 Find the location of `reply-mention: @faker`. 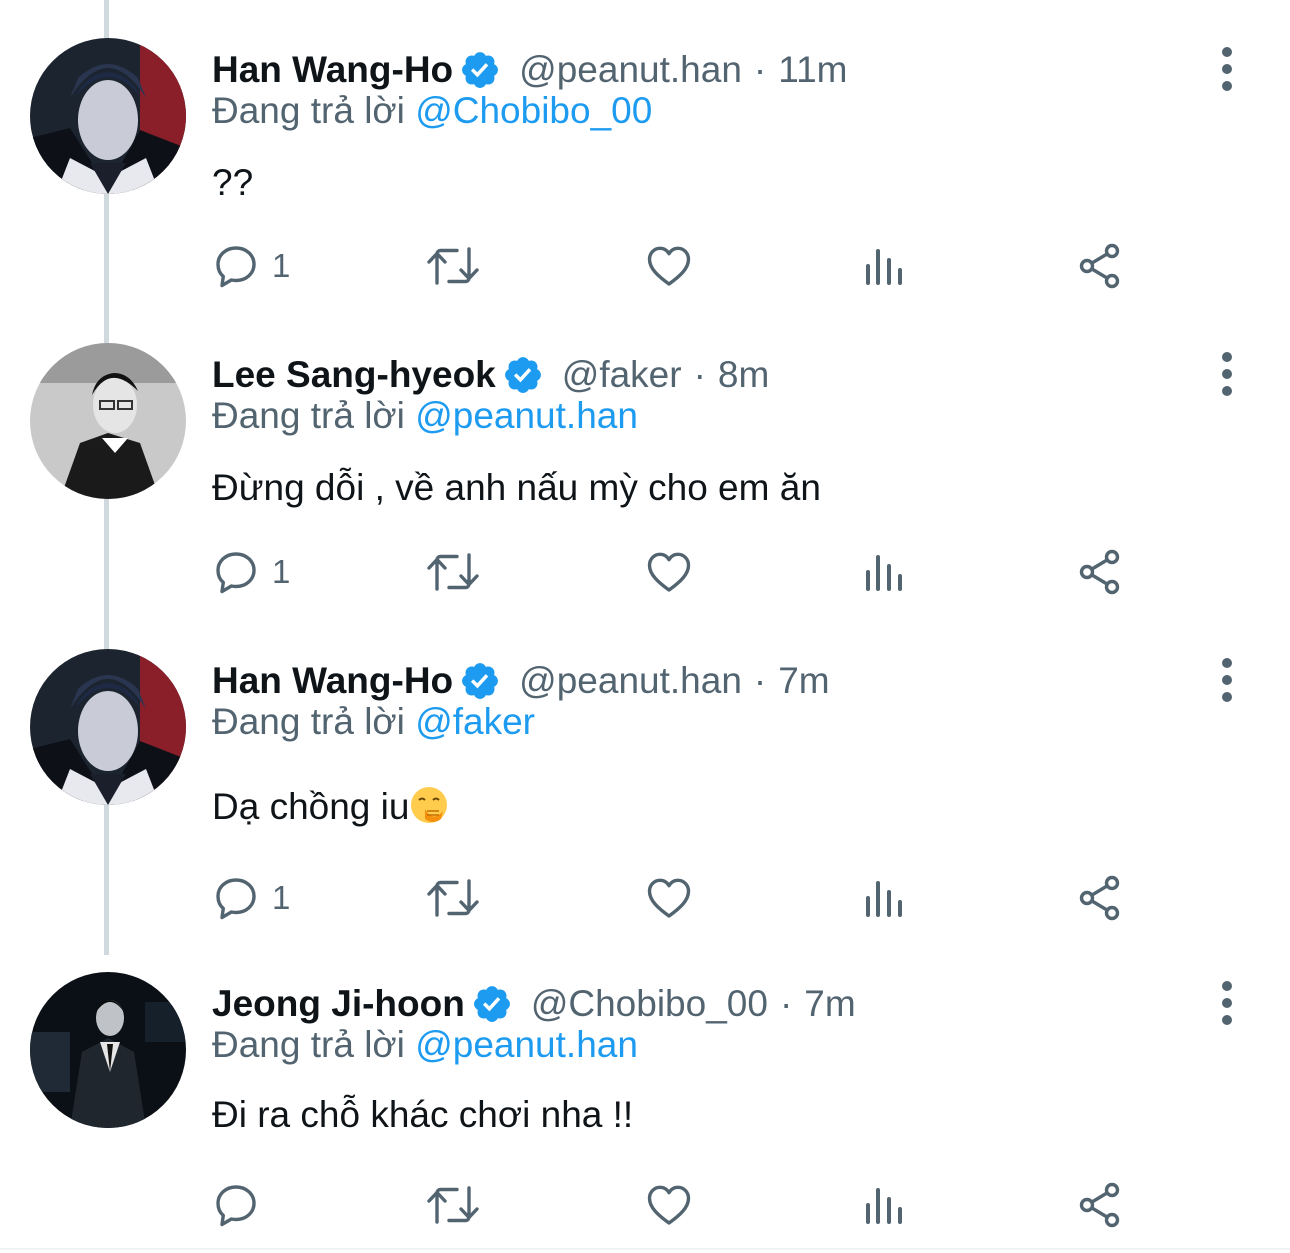

reply-mention: @faker is located at coordinates (475, 721).